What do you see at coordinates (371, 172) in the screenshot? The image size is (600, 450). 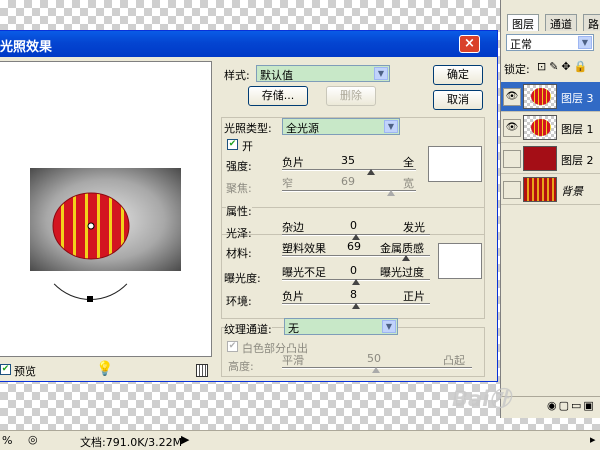 I see `intensity-slider-thumb` at bounding box center [371, 172].